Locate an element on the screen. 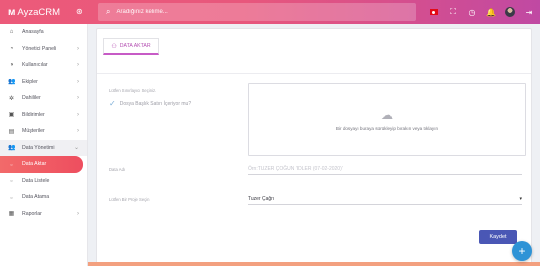  sidebar-item-kullanicilar: ◑ Kullanıcılar › is located at coordinates (43, 65).